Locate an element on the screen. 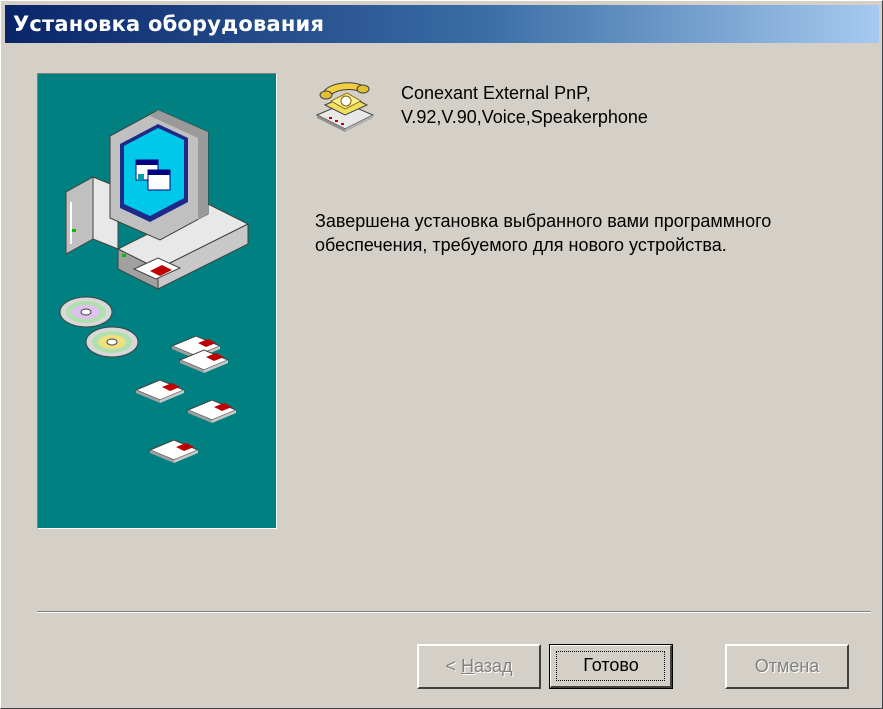 This screenshot has height=709, width=883. device-name-line2: V.92,V.90,Voice,Speakerphone is located at coordinates (524, 117).